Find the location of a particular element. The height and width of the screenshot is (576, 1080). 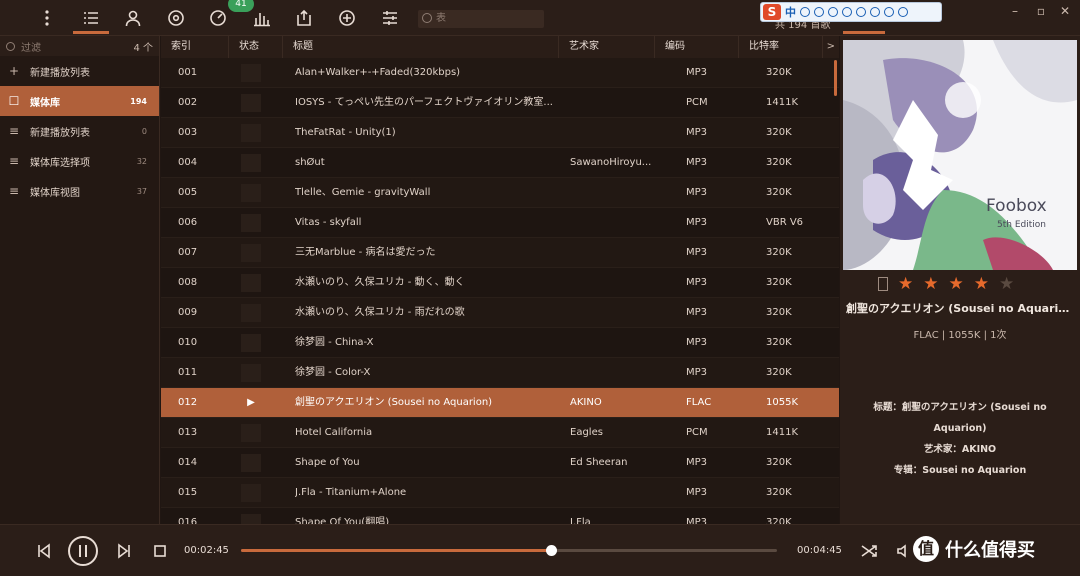

previous-icon is located at coordinates (44, 551).